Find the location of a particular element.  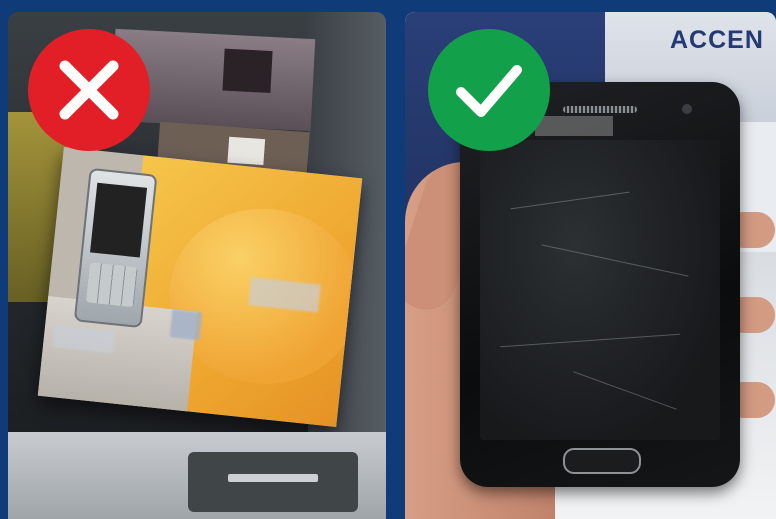

blurred-logo is located at coordinates (574, 126).